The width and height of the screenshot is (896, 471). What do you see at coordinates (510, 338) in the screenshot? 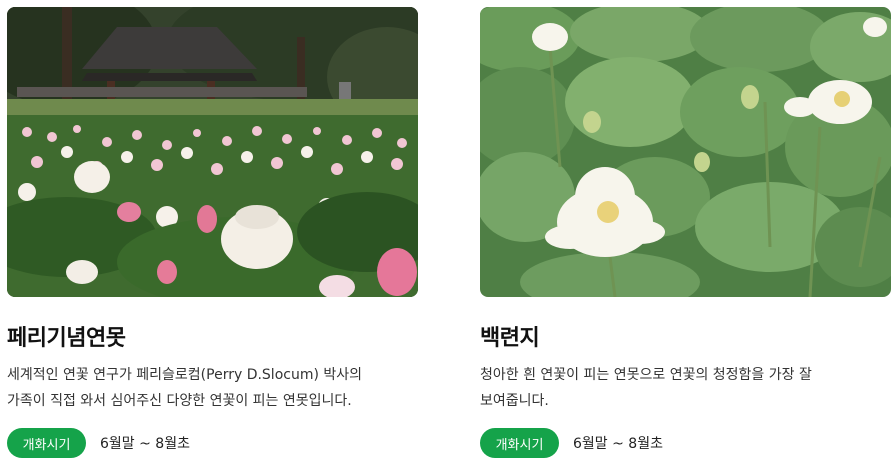
I see `card-title: 백련지` at bounding box center [510, 338].